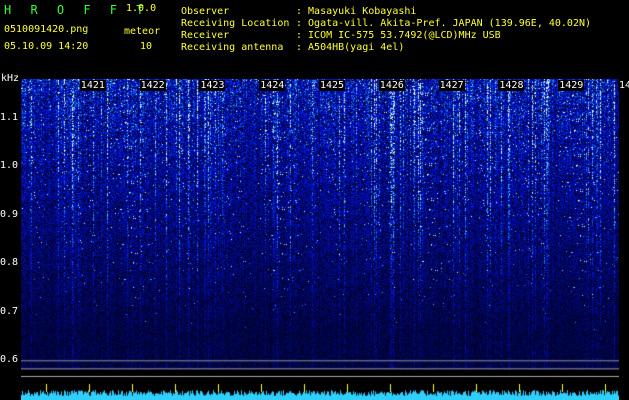 The height and width of the screenshot is (400, 629). I want to click on x-tick-label: 1430, so click(623, 85).